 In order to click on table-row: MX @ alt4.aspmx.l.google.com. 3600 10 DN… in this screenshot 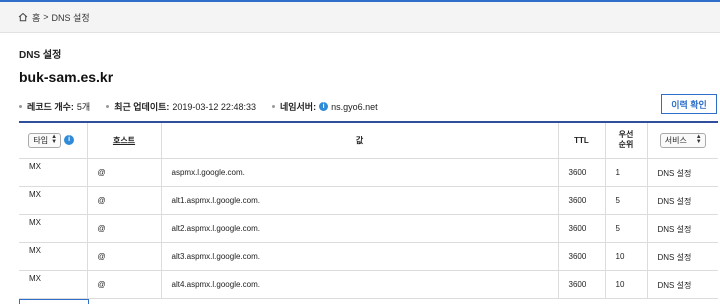, I will do `click(368, 284)`.